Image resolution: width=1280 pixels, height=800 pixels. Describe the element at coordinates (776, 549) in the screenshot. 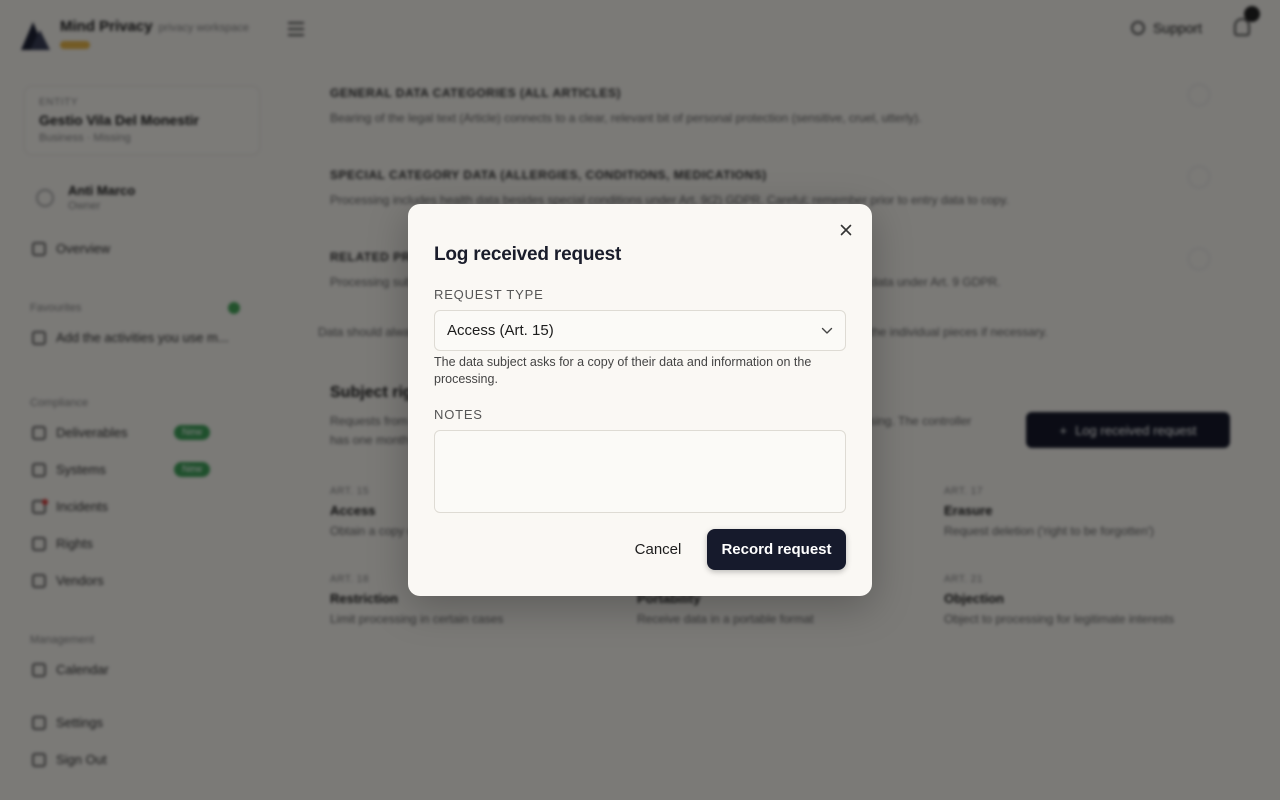

I see `record-request-button: Record request` at that location.